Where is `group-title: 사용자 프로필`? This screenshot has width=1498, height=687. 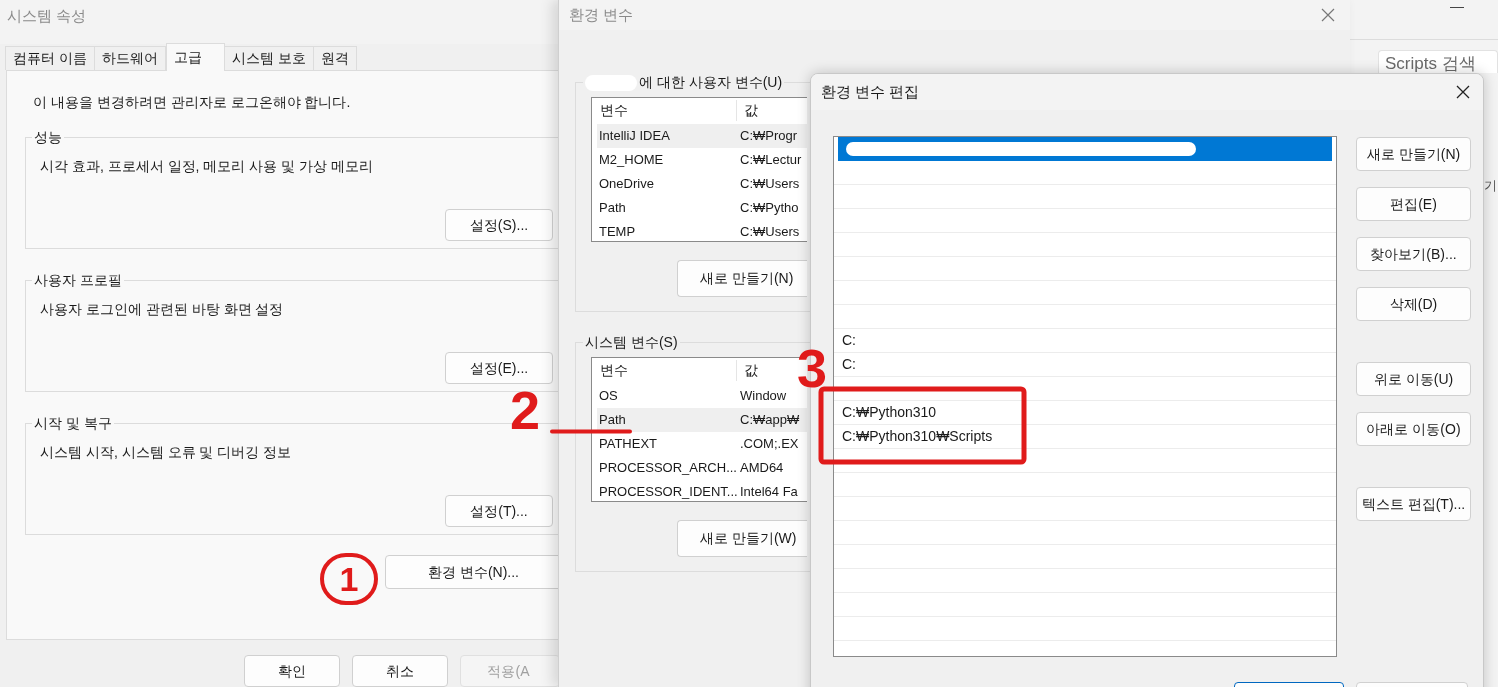 group-title: 사용자 프로필 is located at coordinates (78, 280).